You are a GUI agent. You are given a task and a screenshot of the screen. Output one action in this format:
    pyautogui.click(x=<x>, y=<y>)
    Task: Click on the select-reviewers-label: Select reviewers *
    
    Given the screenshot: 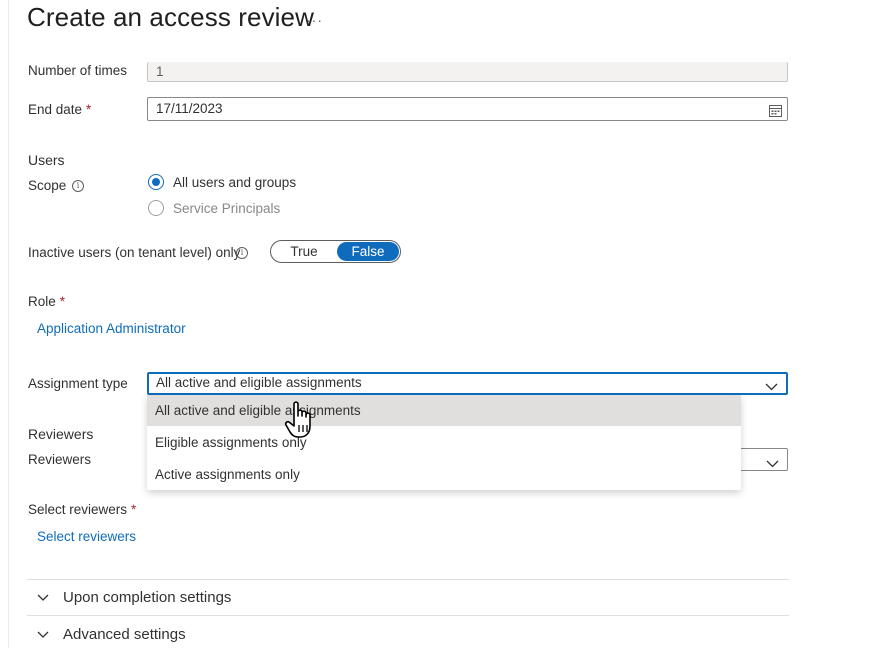 What is the action you would take?
    pyautogui.click(x=82, y=509)
    